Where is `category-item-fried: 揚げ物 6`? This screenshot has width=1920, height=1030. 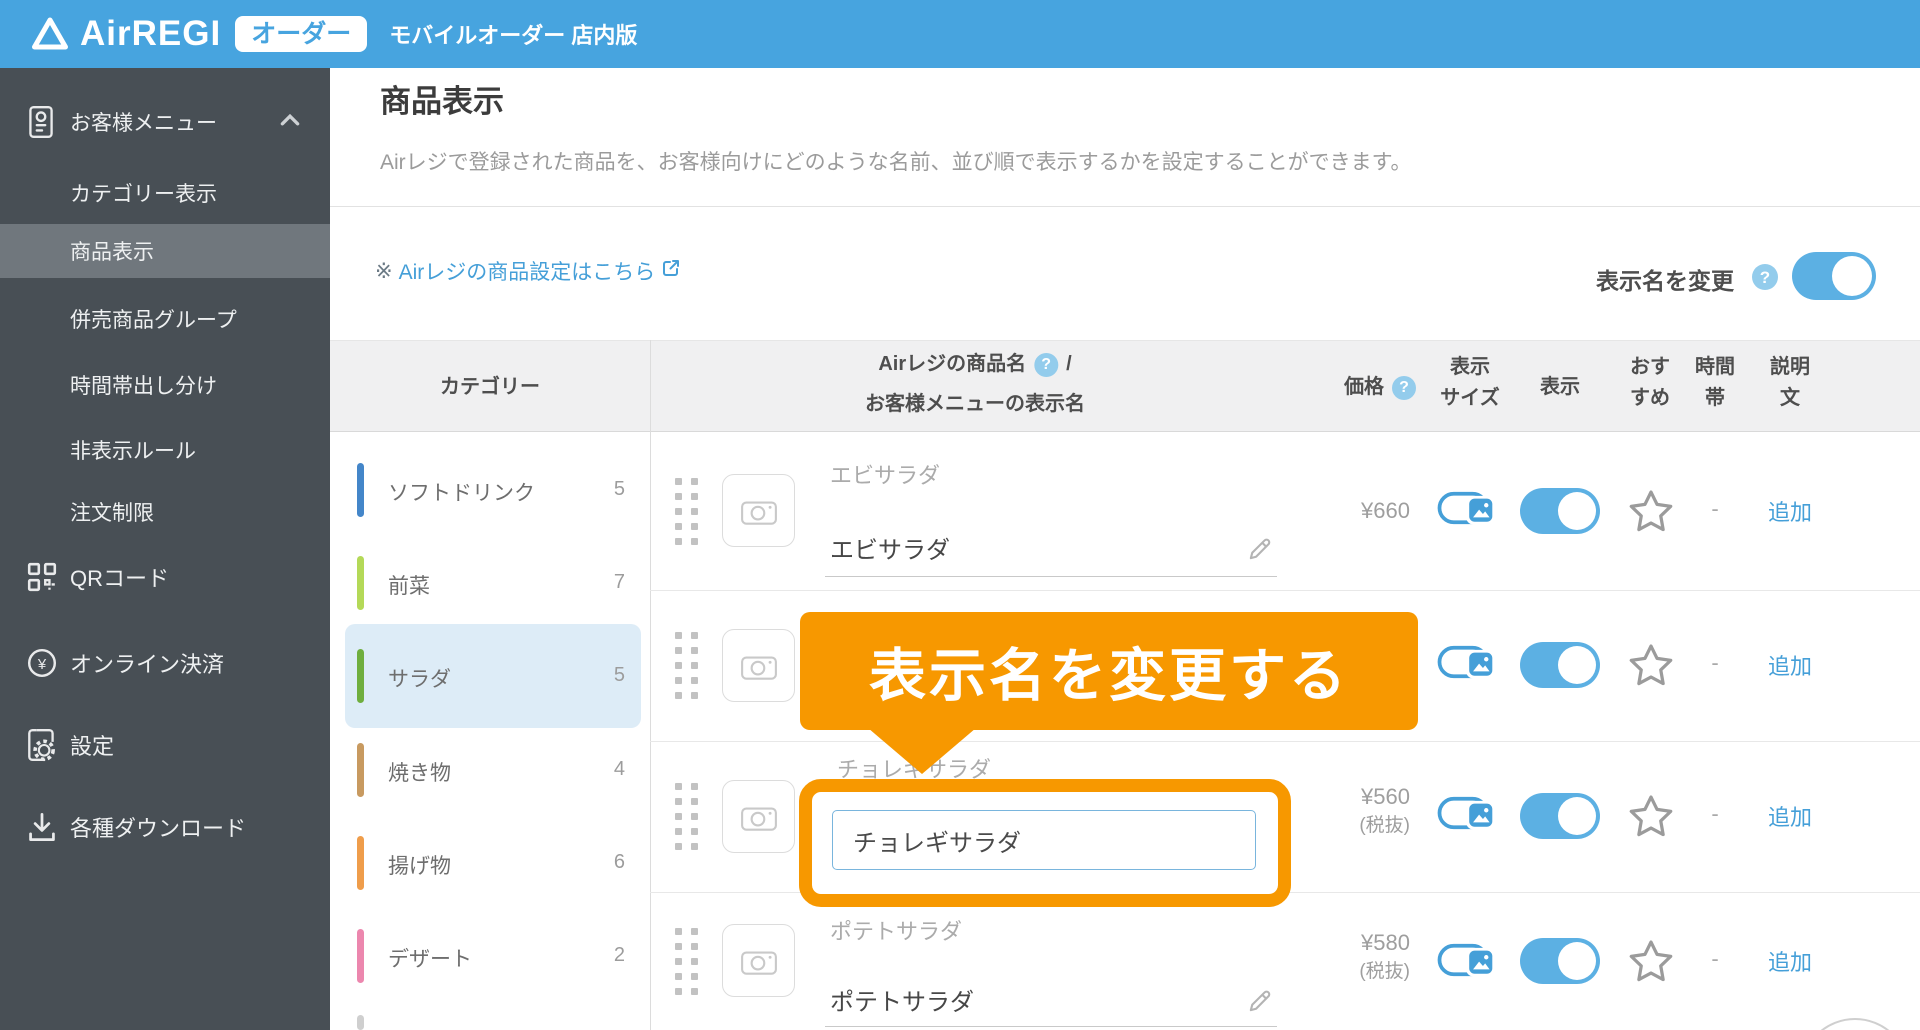
category-item-fried: 揚げ物 6 is located at coordinates (493, 863).